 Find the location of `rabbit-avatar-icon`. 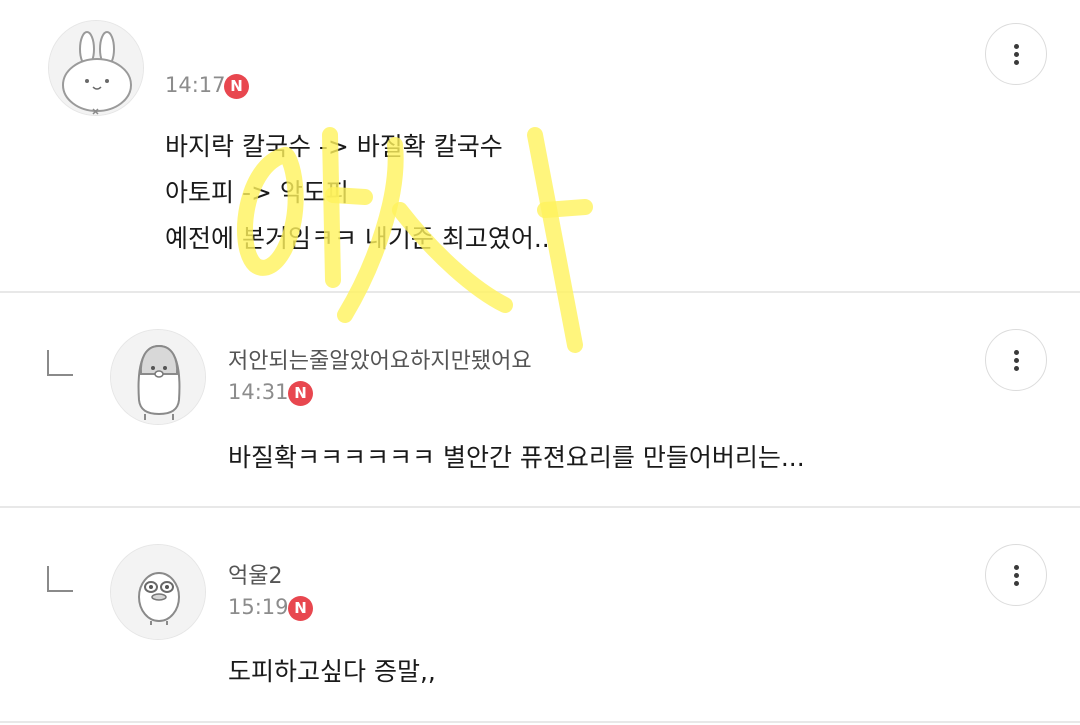

rabbit-avatar-icon is located at coordinates (96, 68).